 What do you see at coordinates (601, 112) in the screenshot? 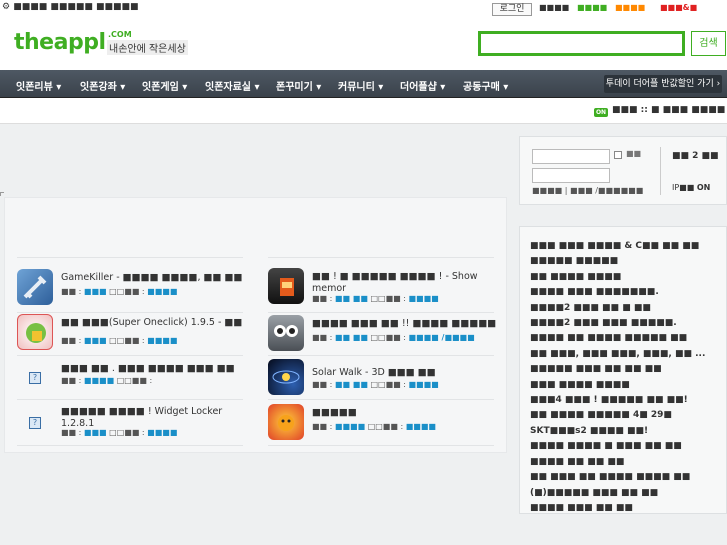
I see `on-badge: ON` at bounding box center [601, 112].